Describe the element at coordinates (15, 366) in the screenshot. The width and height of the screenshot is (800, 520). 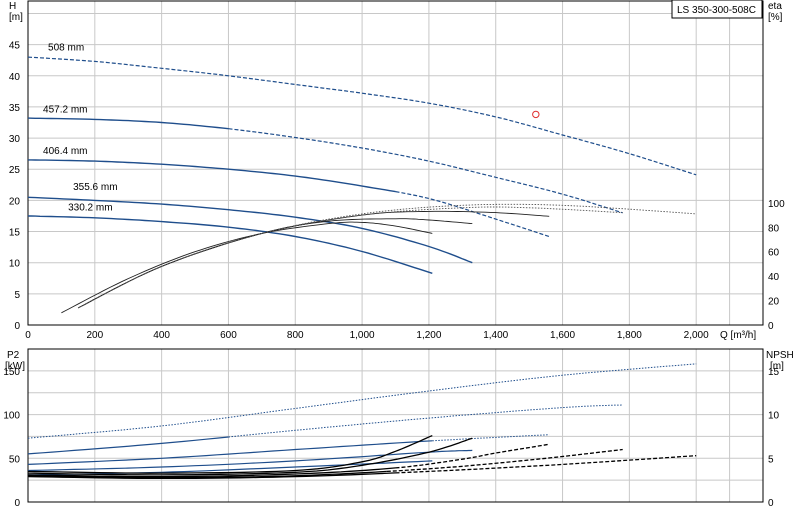
I see `power-axis-unit: [kW]` at that location.